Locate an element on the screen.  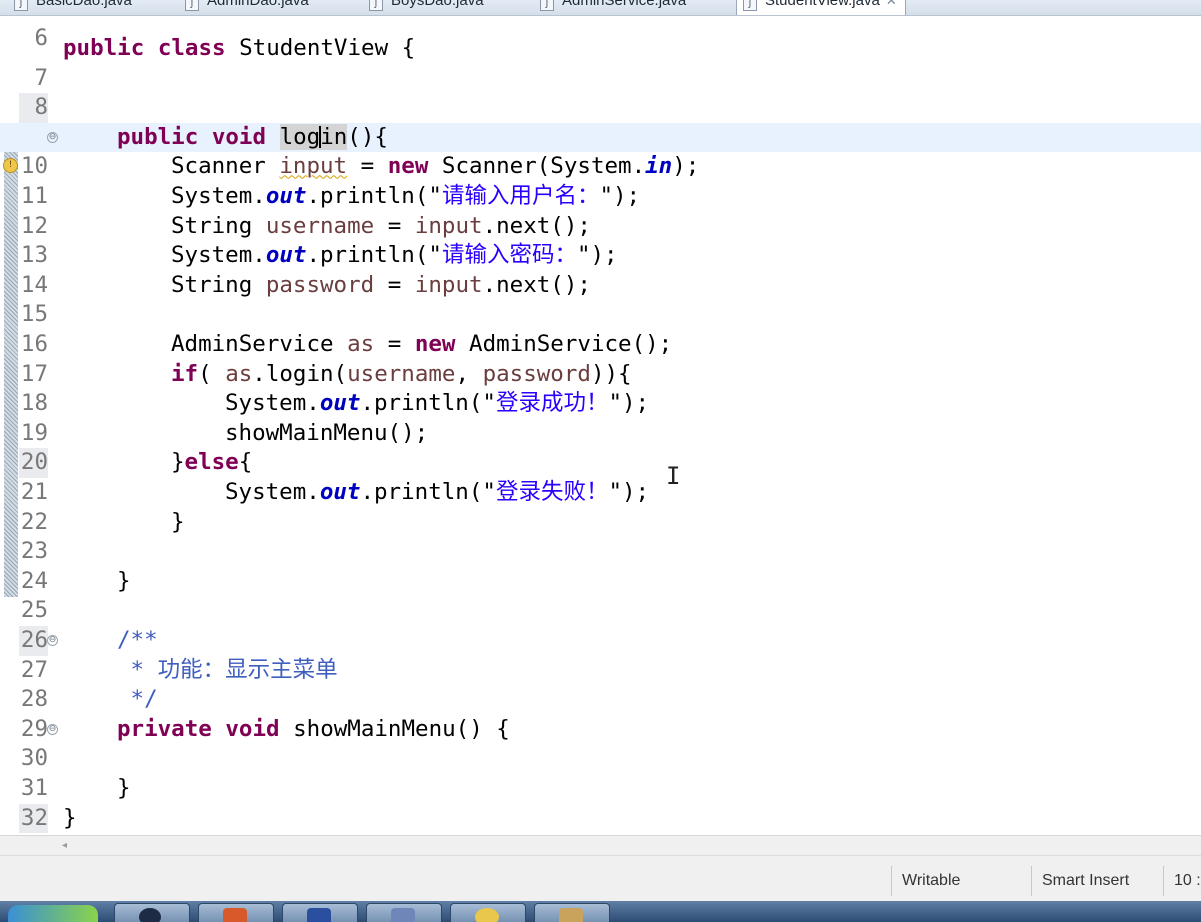
string-literal: 登录成功！ is located at coordinates (552, 403).